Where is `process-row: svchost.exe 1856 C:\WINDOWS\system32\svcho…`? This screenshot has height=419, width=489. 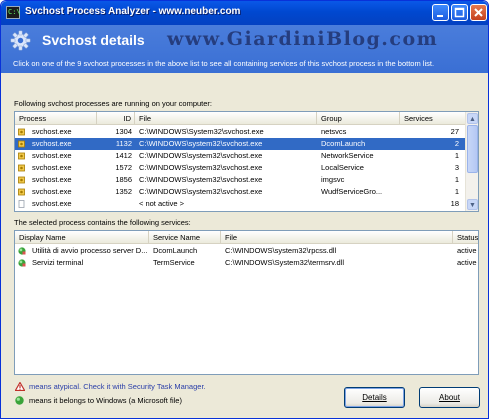
process-row: svchost.exe 1856 C:\WINDOWS\system32\svcho… is located at coordinates (240, 180).